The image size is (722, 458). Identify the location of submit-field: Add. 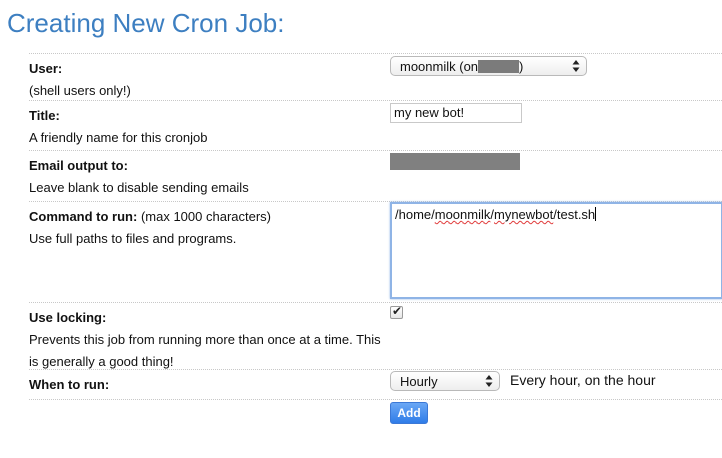
(409, 413).